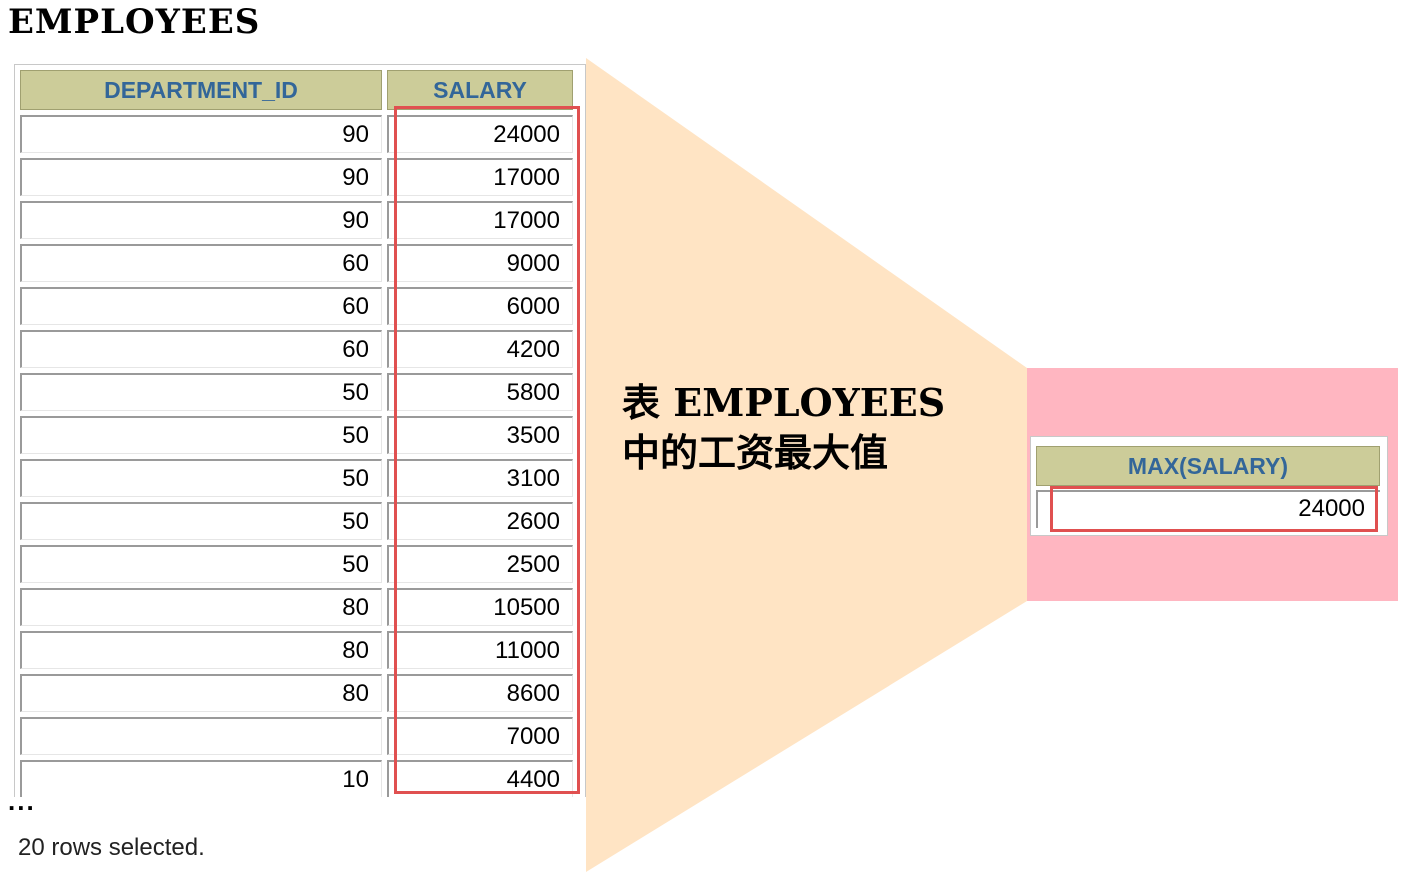  What do you see at coordinates (487, 450) in the screenshot?
I see `salary-column-highlight` at bounding box center [487, 450].